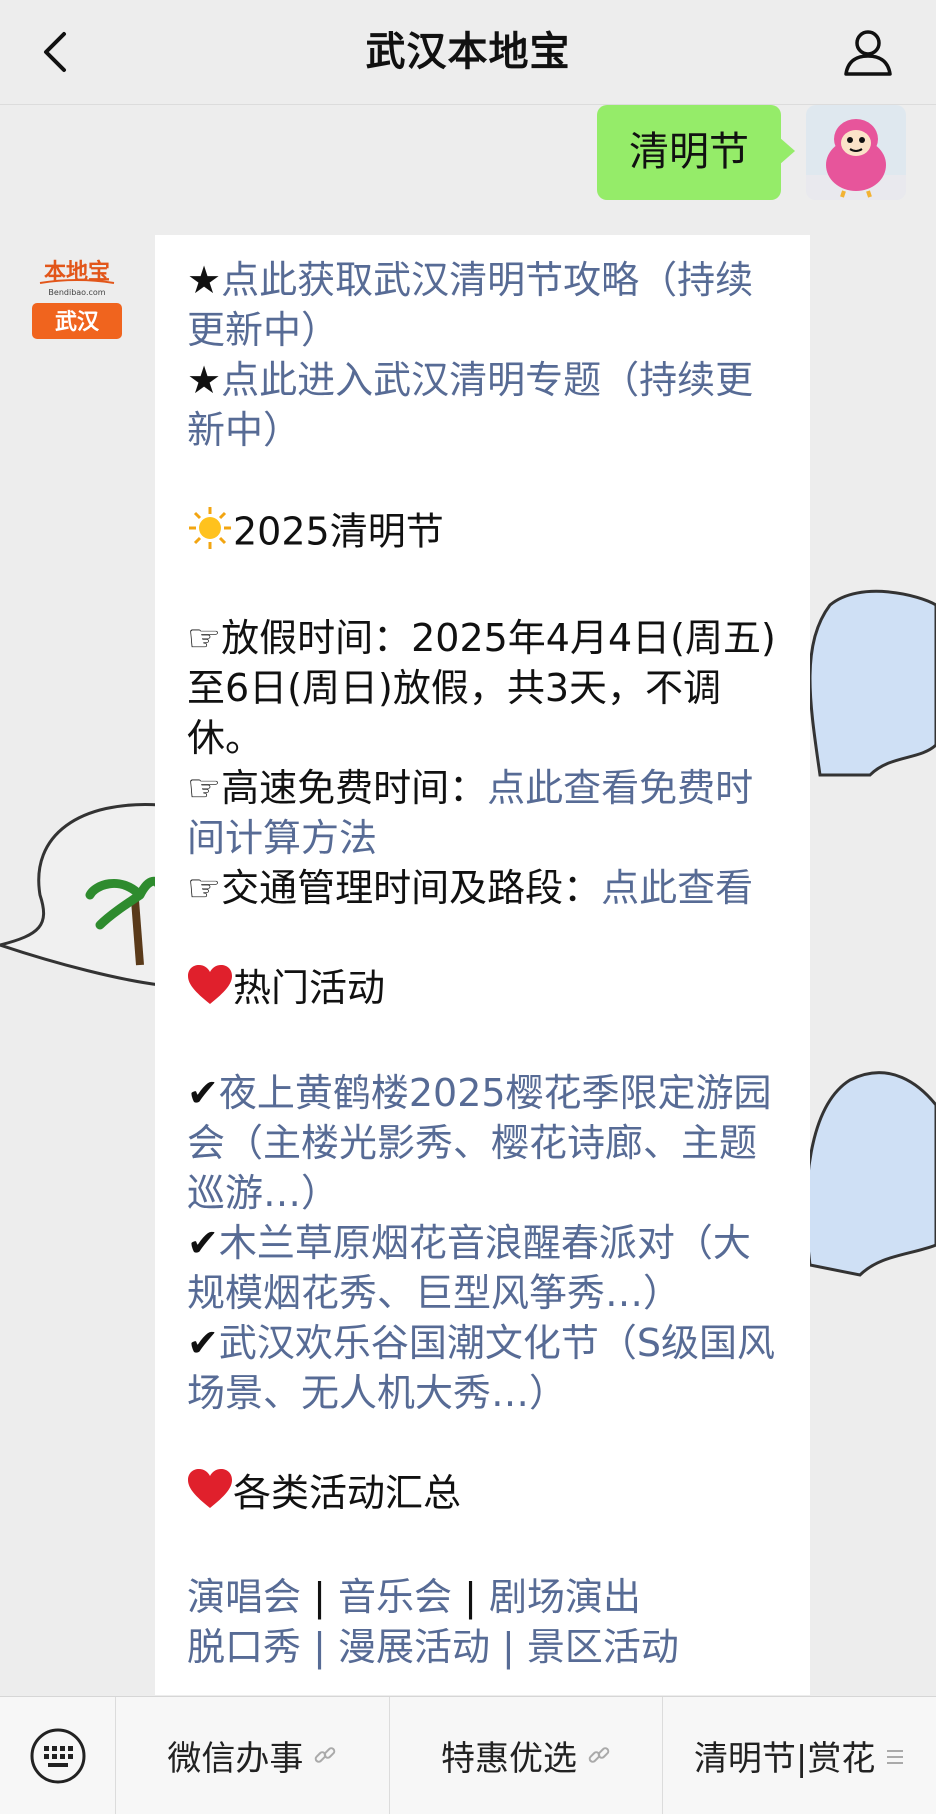 This screenshot has height=1814, width=936. What do you see at coordinates (470, 405) in the screenshot?
I see `topic-link: 点此进入武汉清明专题（持续更新中）` at bounding box center [470, 405].